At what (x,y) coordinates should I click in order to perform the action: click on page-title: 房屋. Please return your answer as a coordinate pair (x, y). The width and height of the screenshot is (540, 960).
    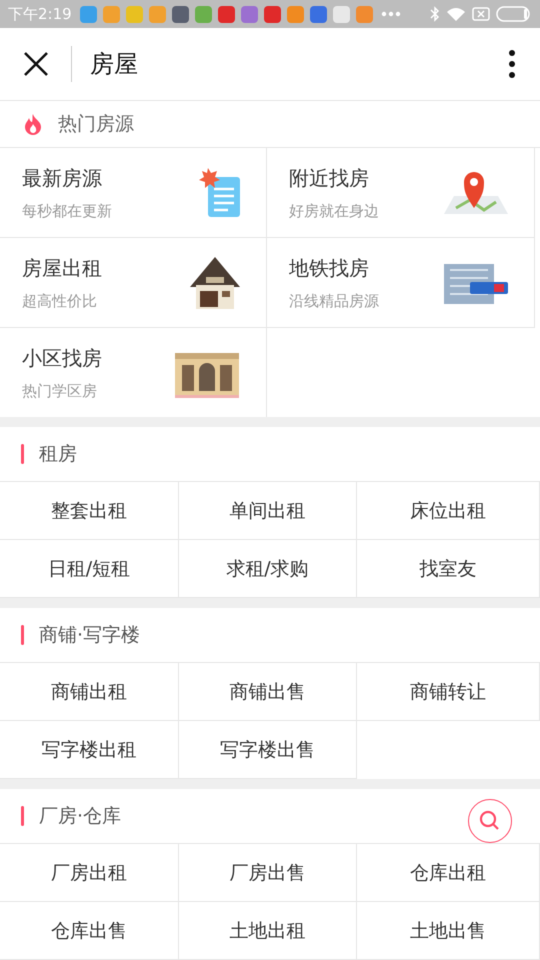
    Looking at the image, I should click on (114, 64).